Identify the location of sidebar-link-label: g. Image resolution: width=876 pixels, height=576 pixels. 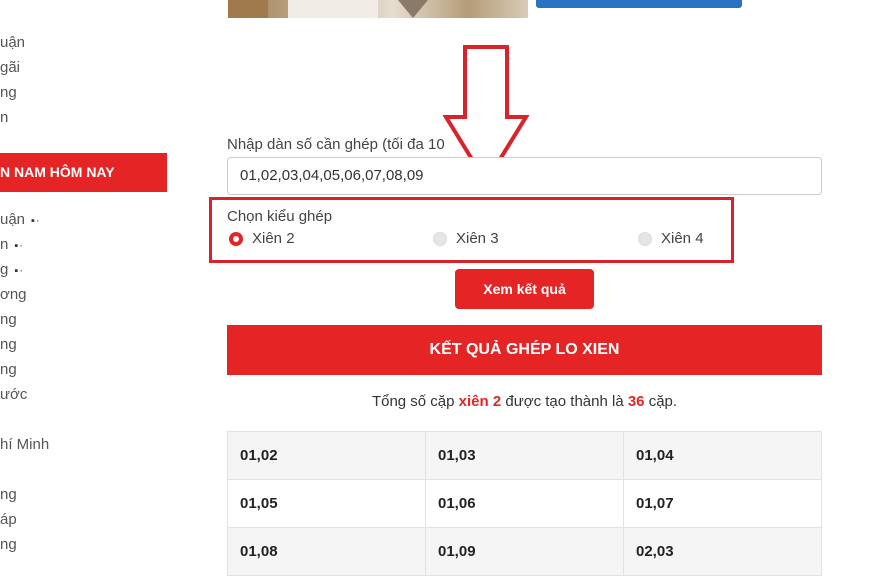
(4, 269).